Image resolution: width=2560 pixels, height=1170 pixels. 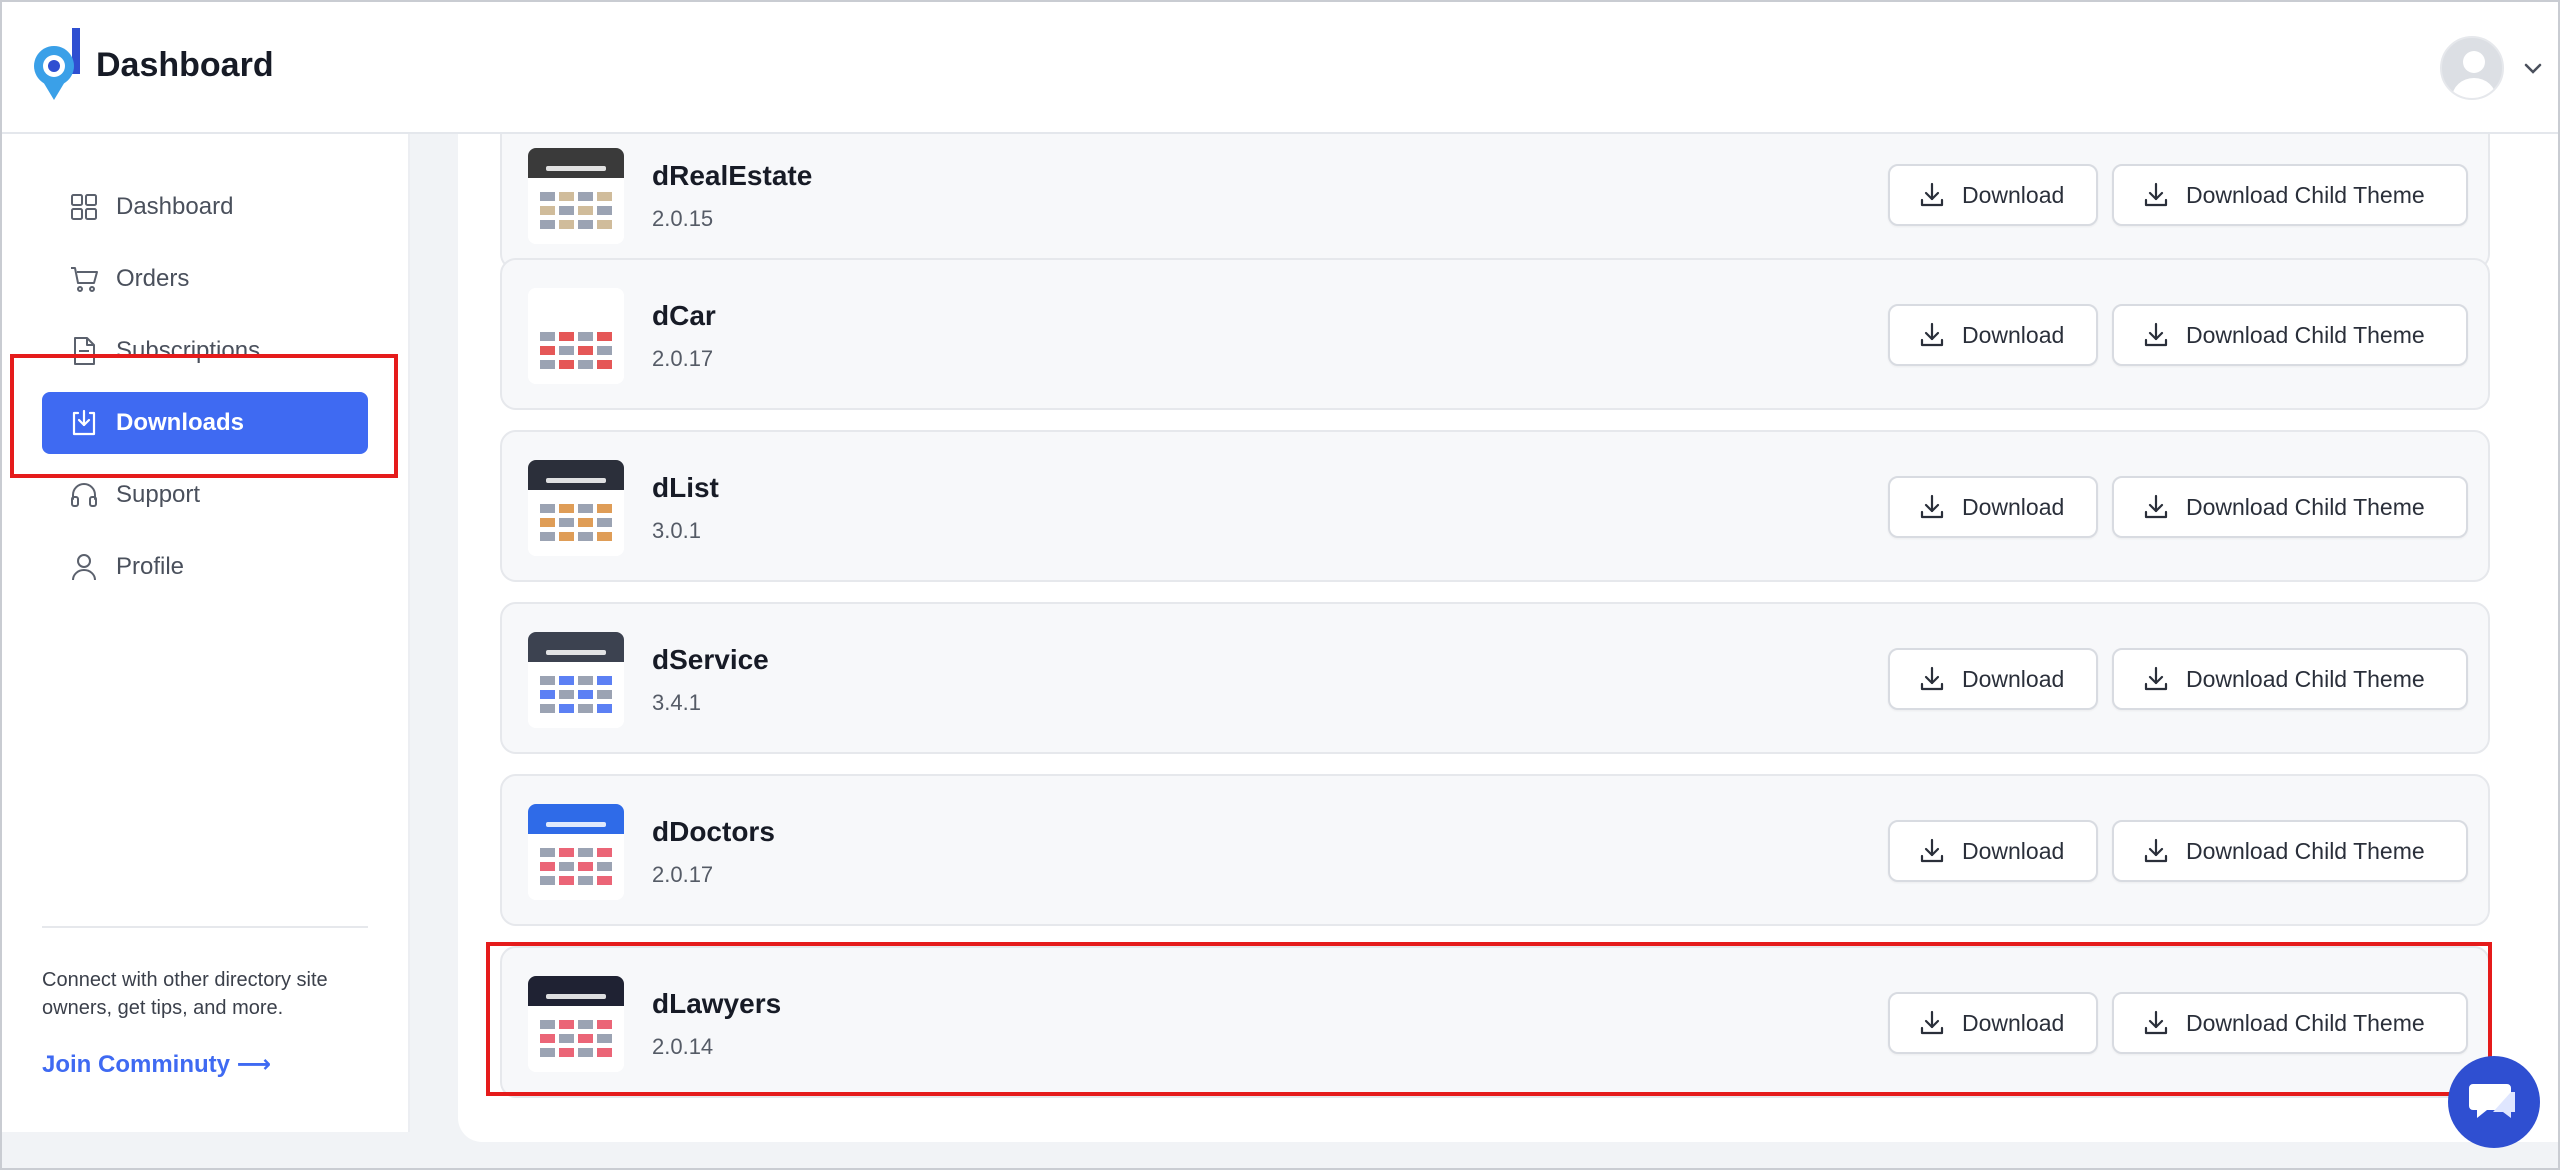 What do you see at coordinates (185, 65) in the screenshot?
I see `app-title: Dashboard` at bounding box center [185, 65].